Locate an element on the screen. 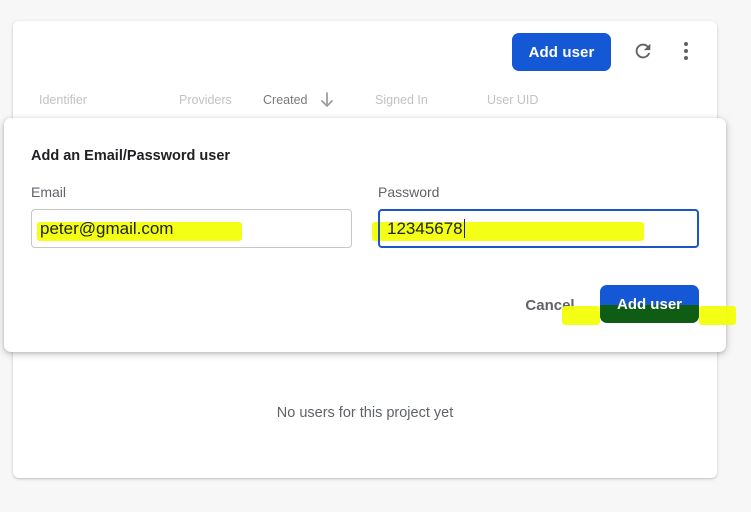 The height and width of the screenshot is (512, 751). column-header-providers: Providers is located at coordinates (205, 100).